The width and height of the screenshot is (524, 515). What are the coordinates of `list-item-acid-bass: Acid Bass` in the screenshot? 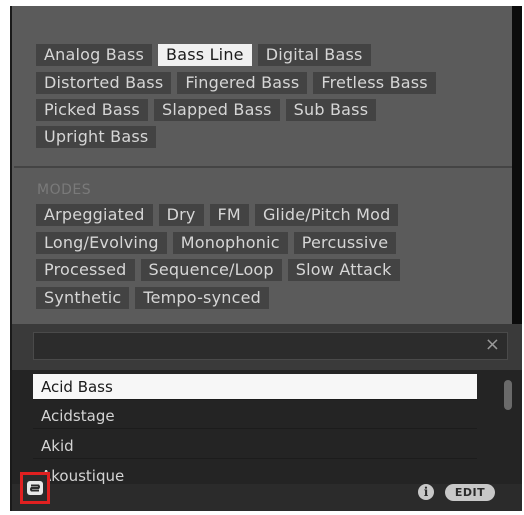 It's located at (255, 387).